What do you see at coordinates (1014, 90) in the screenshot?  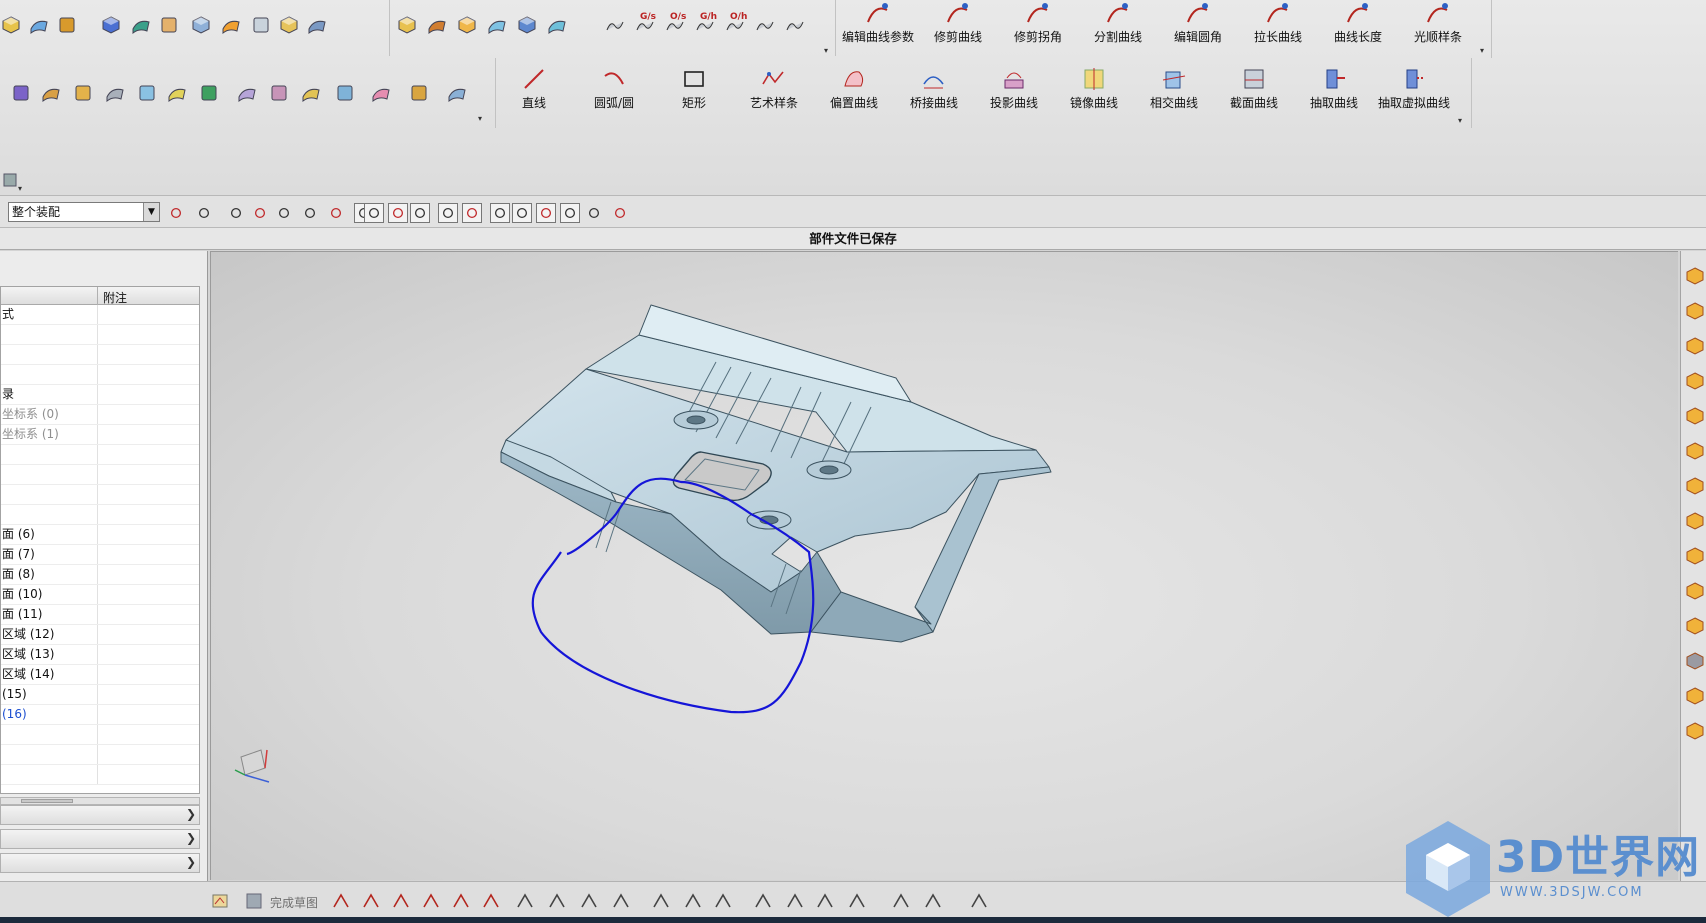 I see `project-curve-button: 投影曲线` at bounding box center [1014, 90].